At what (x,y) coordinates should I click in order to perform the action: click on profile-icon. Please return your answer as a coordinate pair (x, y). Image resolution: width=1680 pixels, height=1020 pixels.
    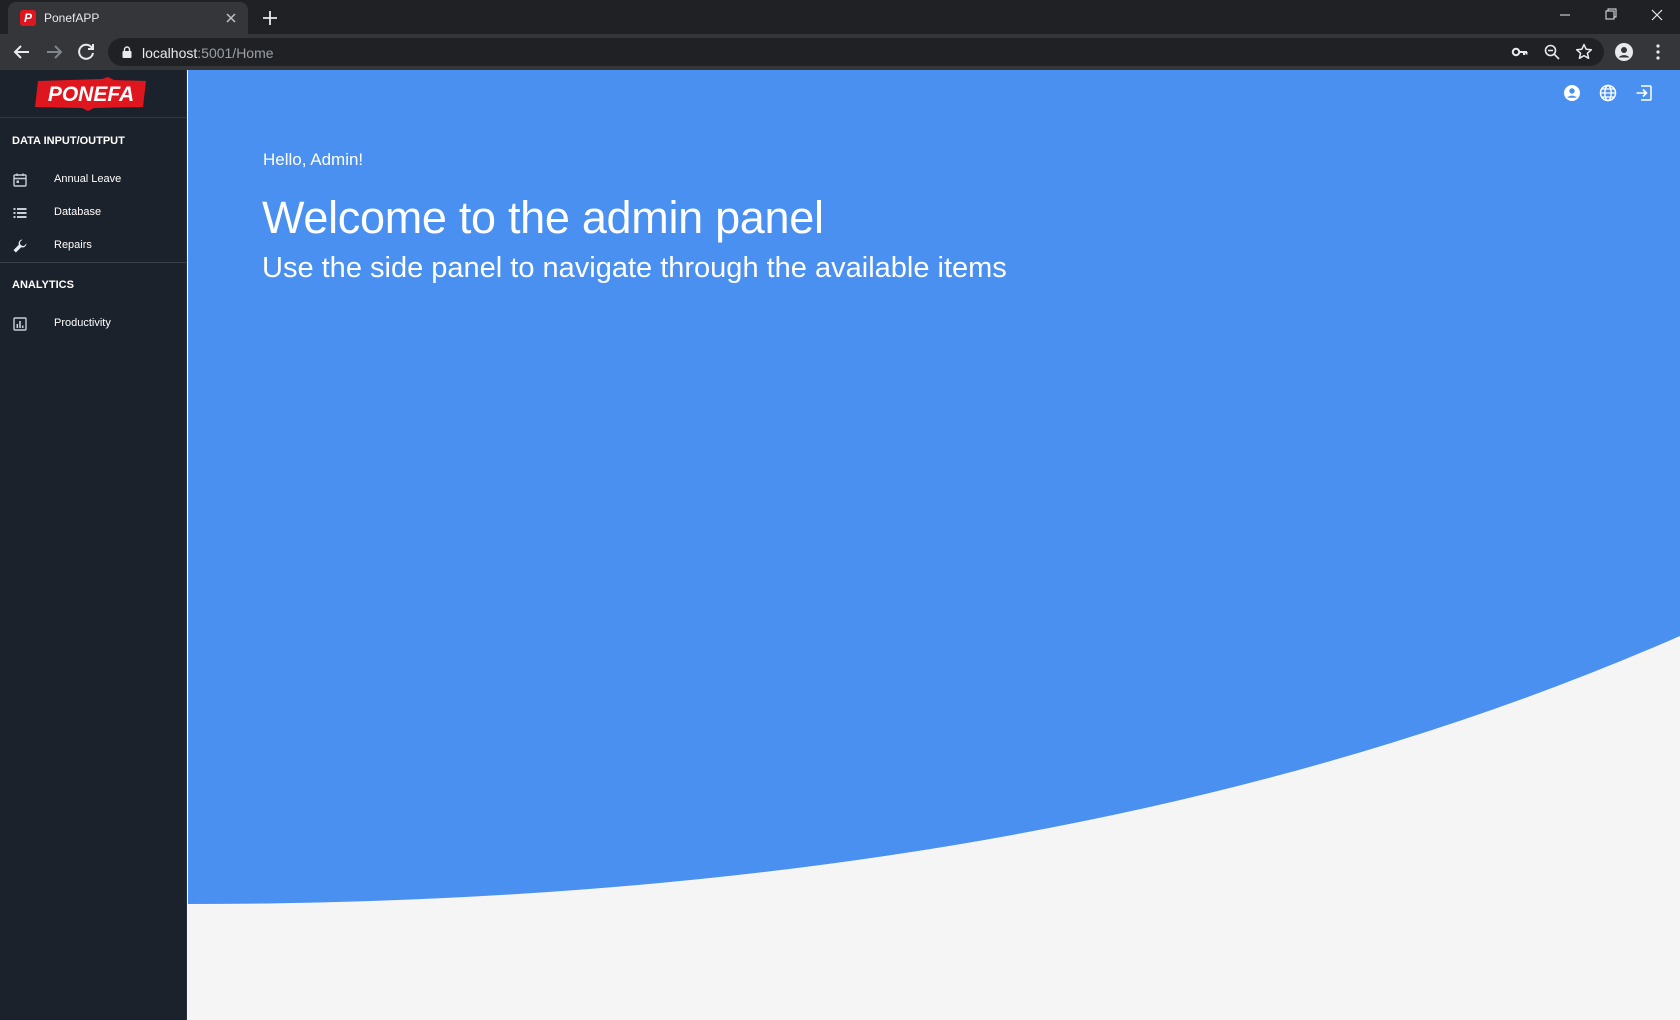
    Looking at the image, I should click on (1624, 52).